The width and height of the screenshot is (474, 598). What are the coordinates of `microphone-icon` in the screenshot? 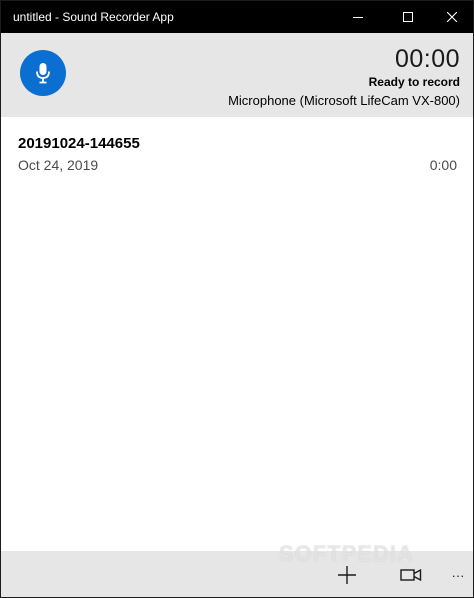 It's located at (43, 73).